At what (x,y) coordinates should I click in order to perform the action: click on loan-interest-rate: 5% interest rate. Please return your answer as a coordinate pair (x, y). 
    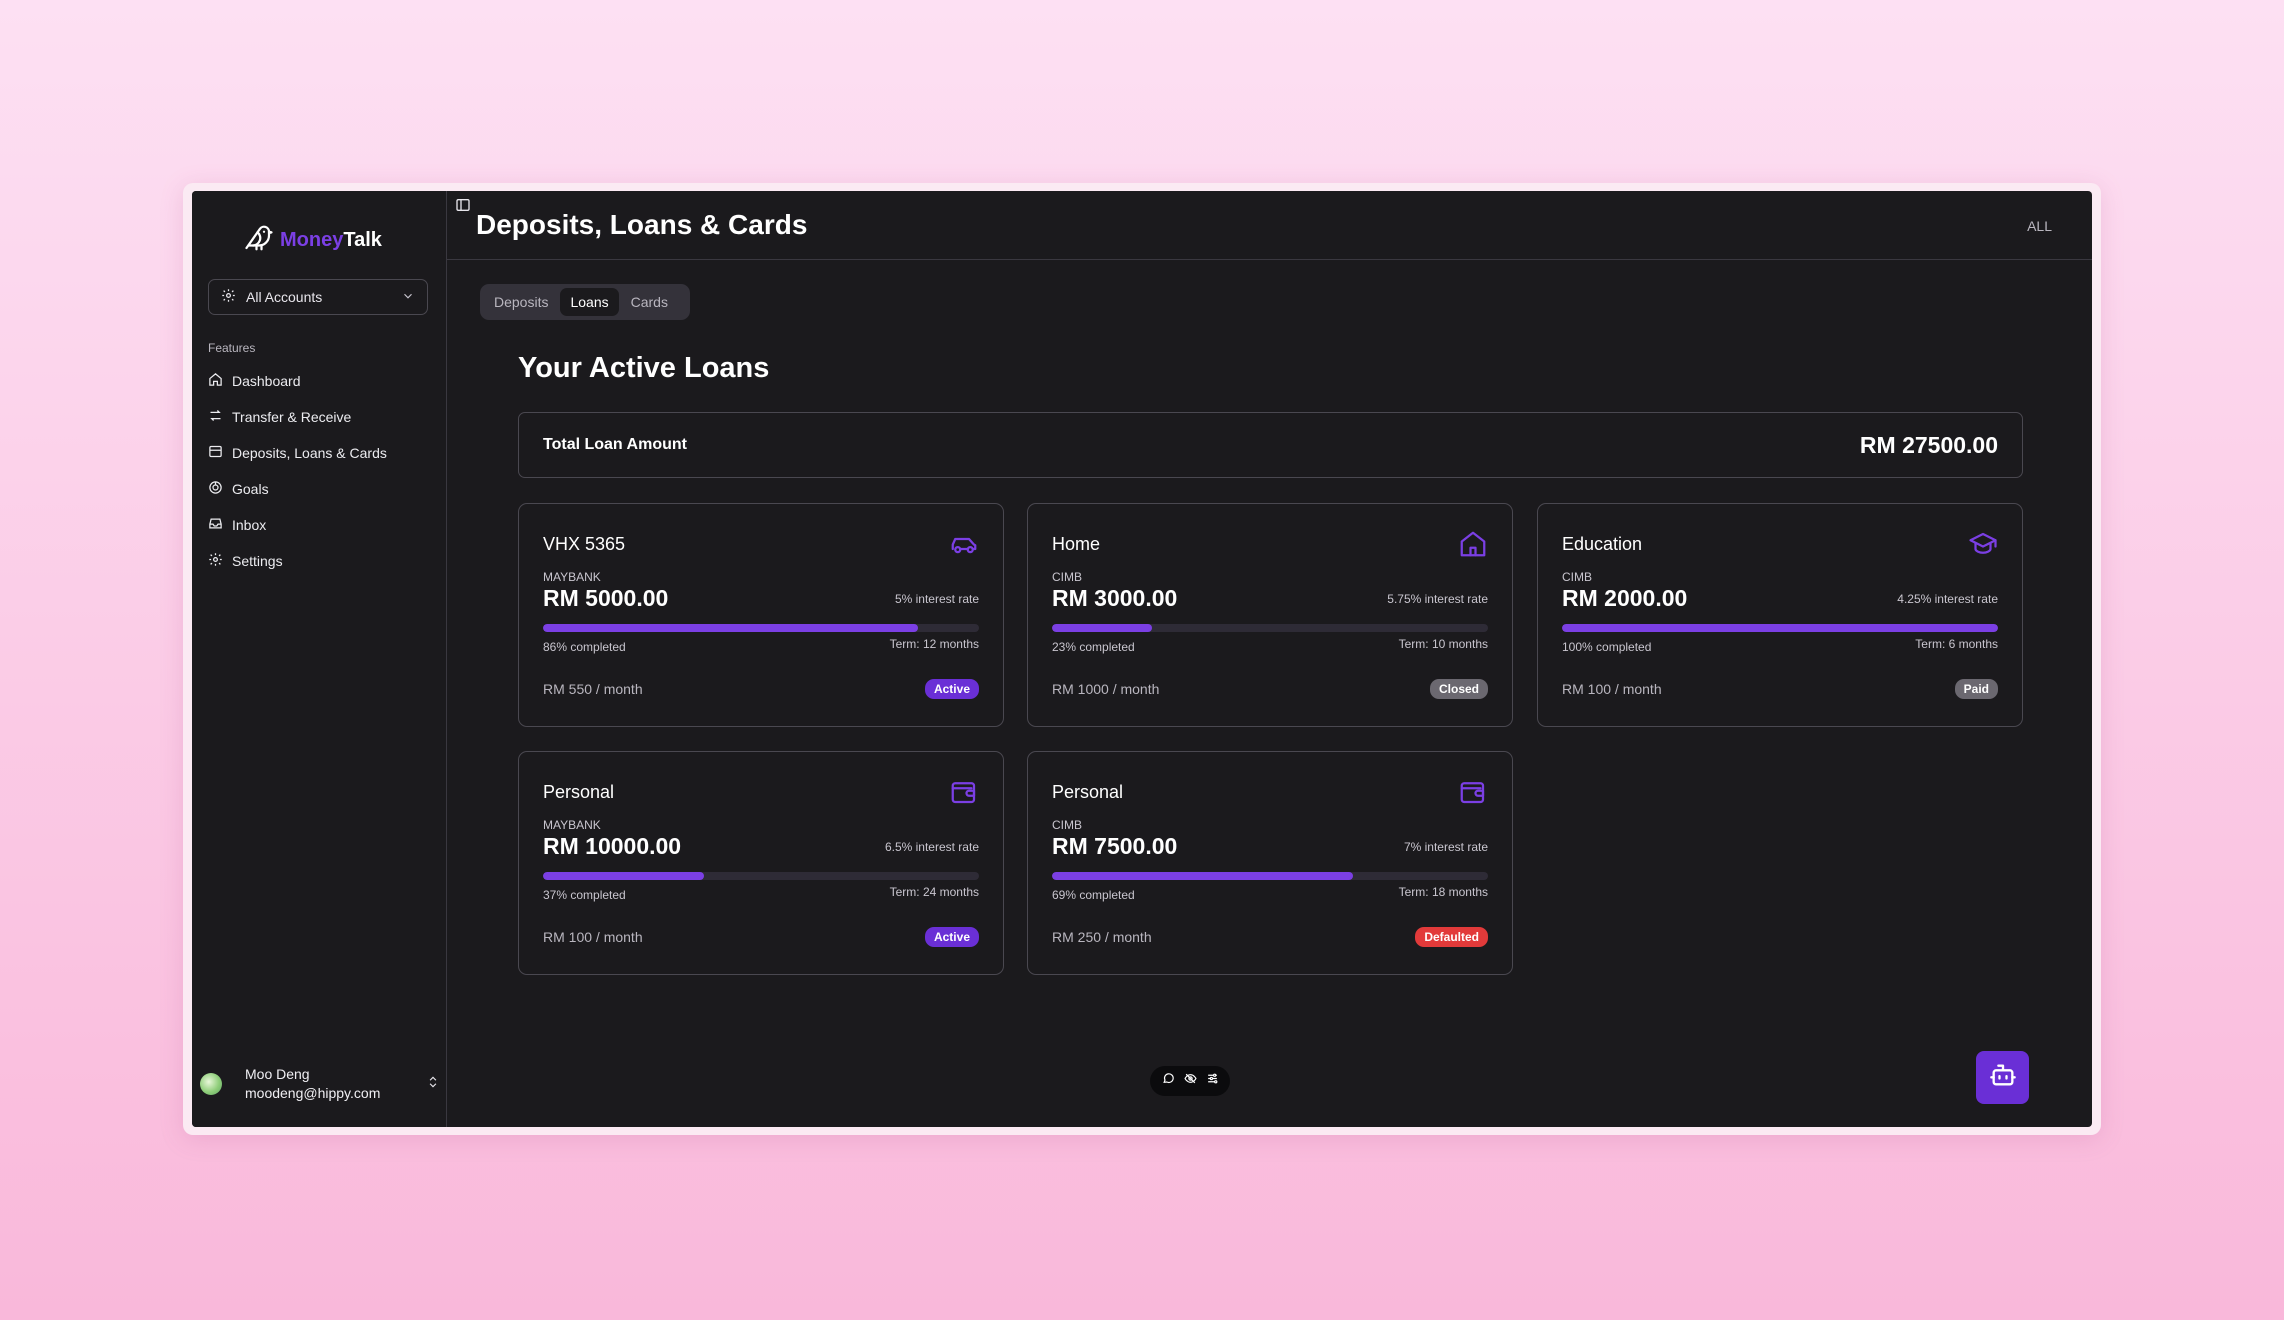
    Looking at the image, I should click on (936, 599).